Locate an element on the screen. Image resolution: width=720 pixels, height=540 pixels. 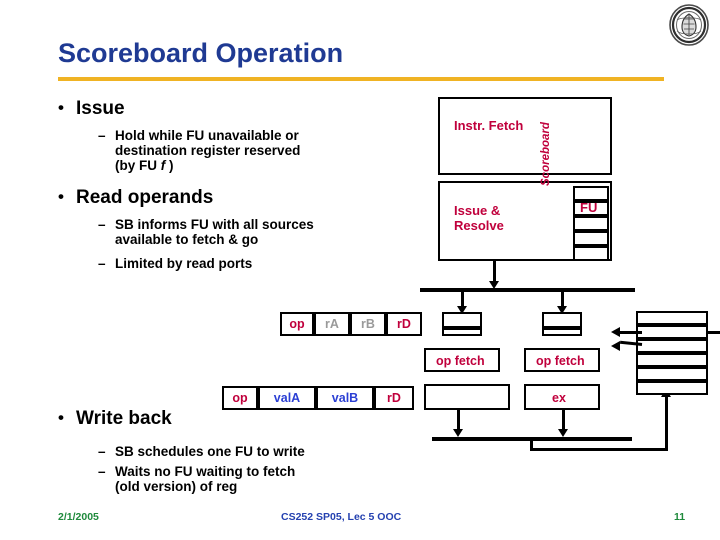
operand-reg-cell-valB: valB is located at coordinates (345, 398).